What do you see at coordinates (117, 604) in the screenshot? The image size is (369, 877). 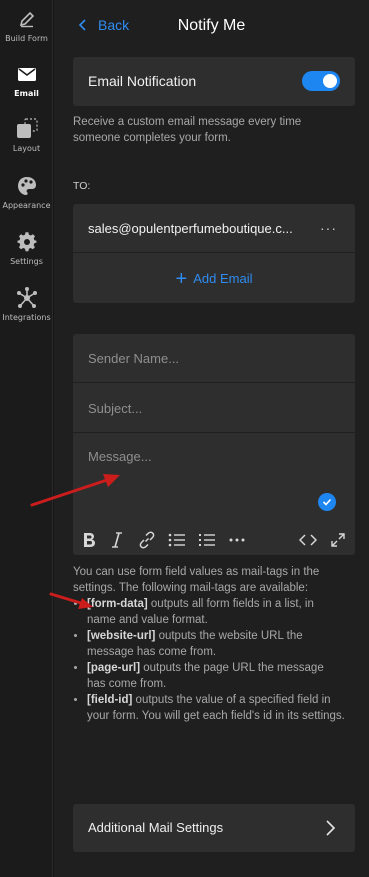 I see `mail-tag: [form-data]` at bounding box center [117, 604].